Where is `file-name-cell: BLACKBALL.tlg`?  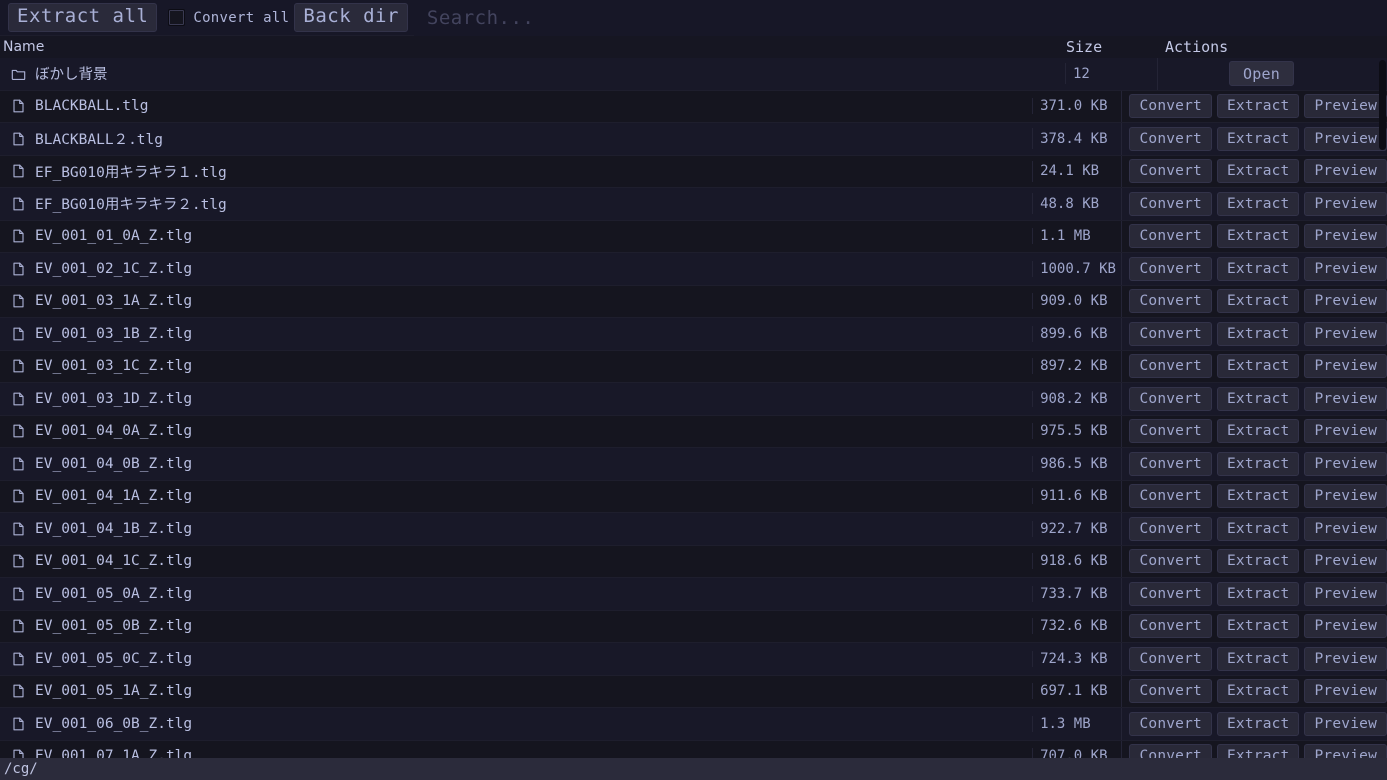 file-name-cell: BLACKBALL.tlg is located at coordinates (517, 106).